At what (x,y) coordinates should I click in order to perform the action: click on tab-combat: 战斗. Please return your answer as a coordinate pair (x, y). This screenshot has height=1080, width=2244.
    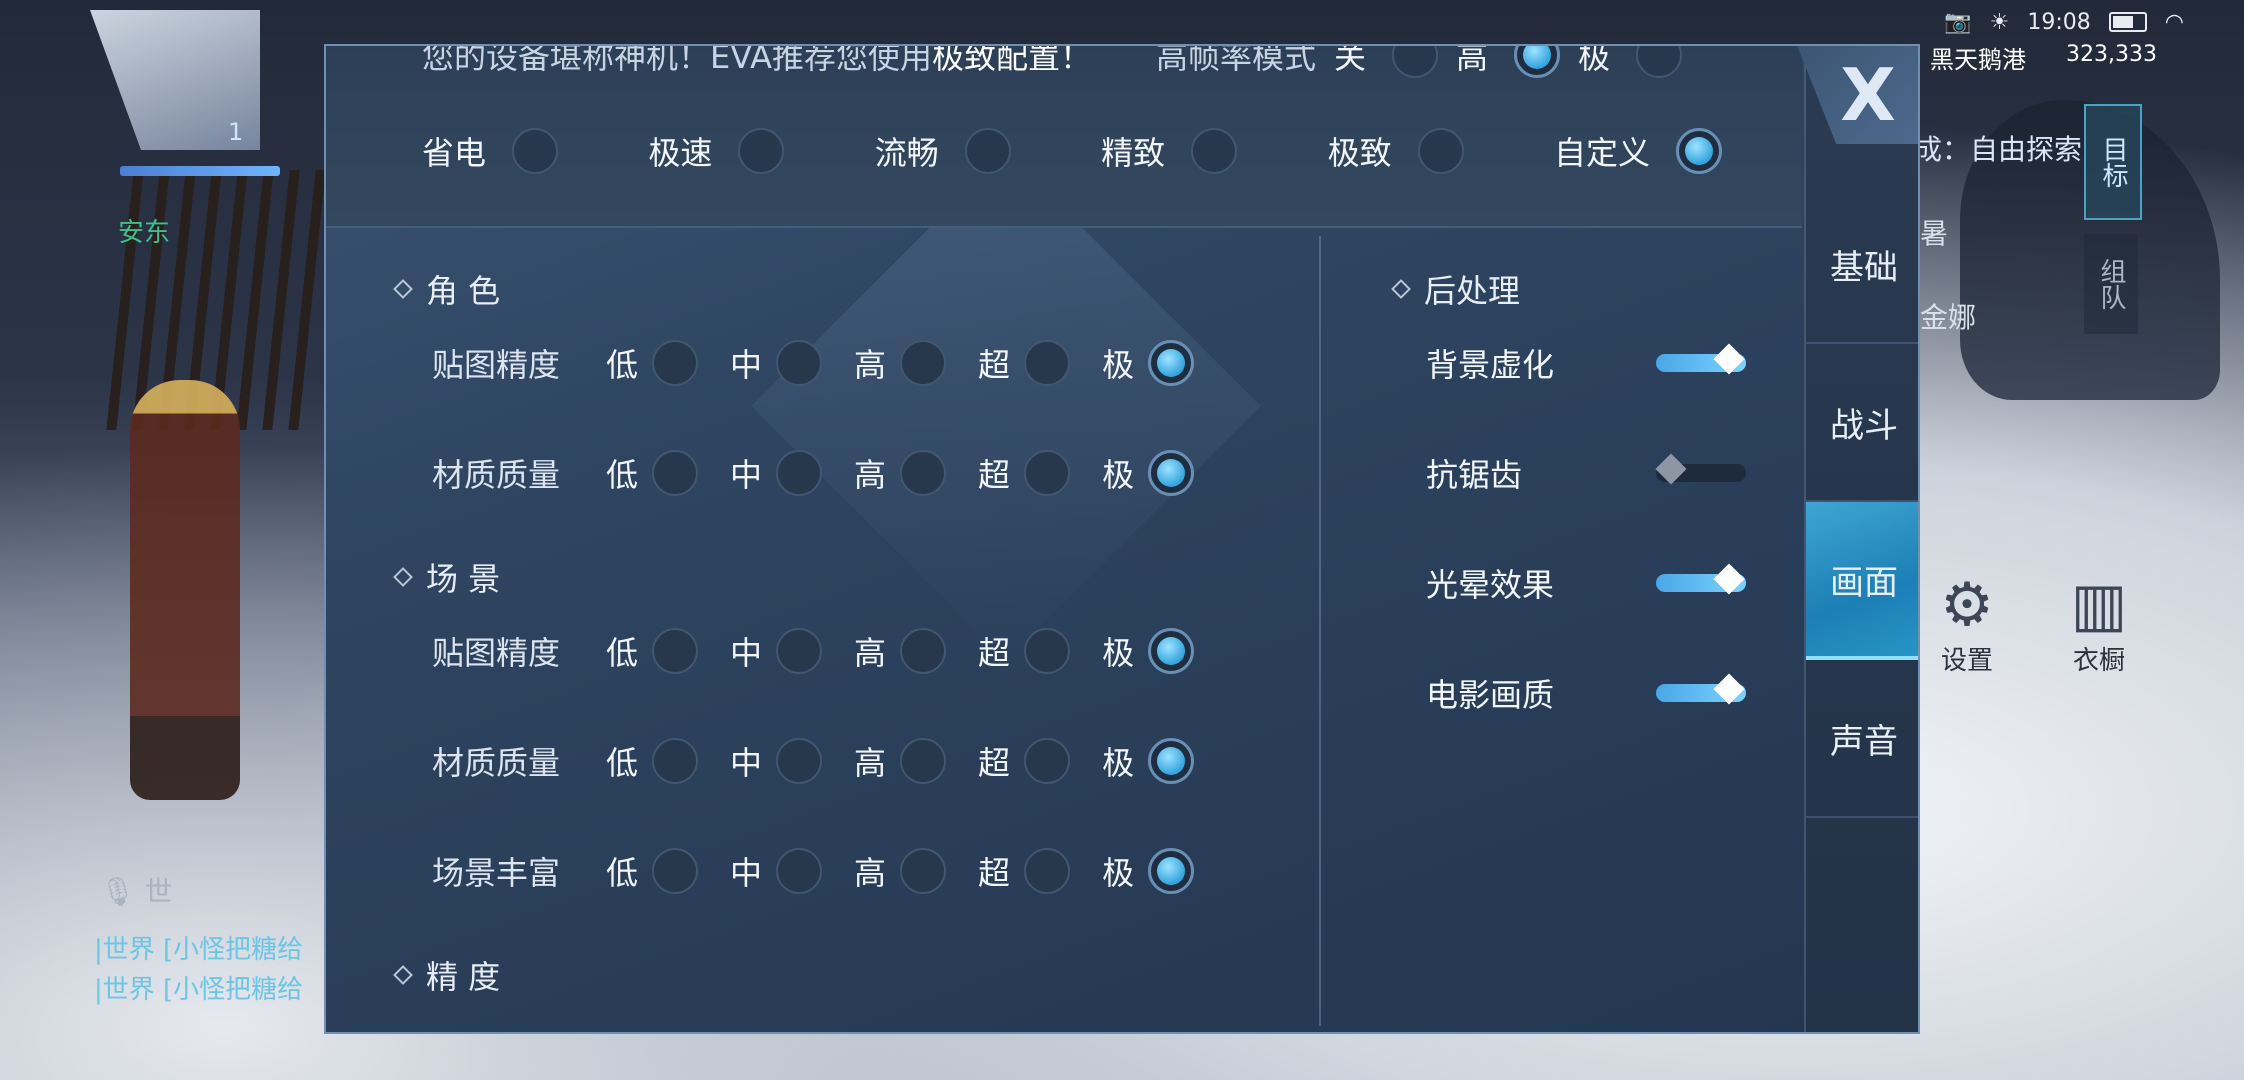
    Looking at the image, I should click on (1862, 423).